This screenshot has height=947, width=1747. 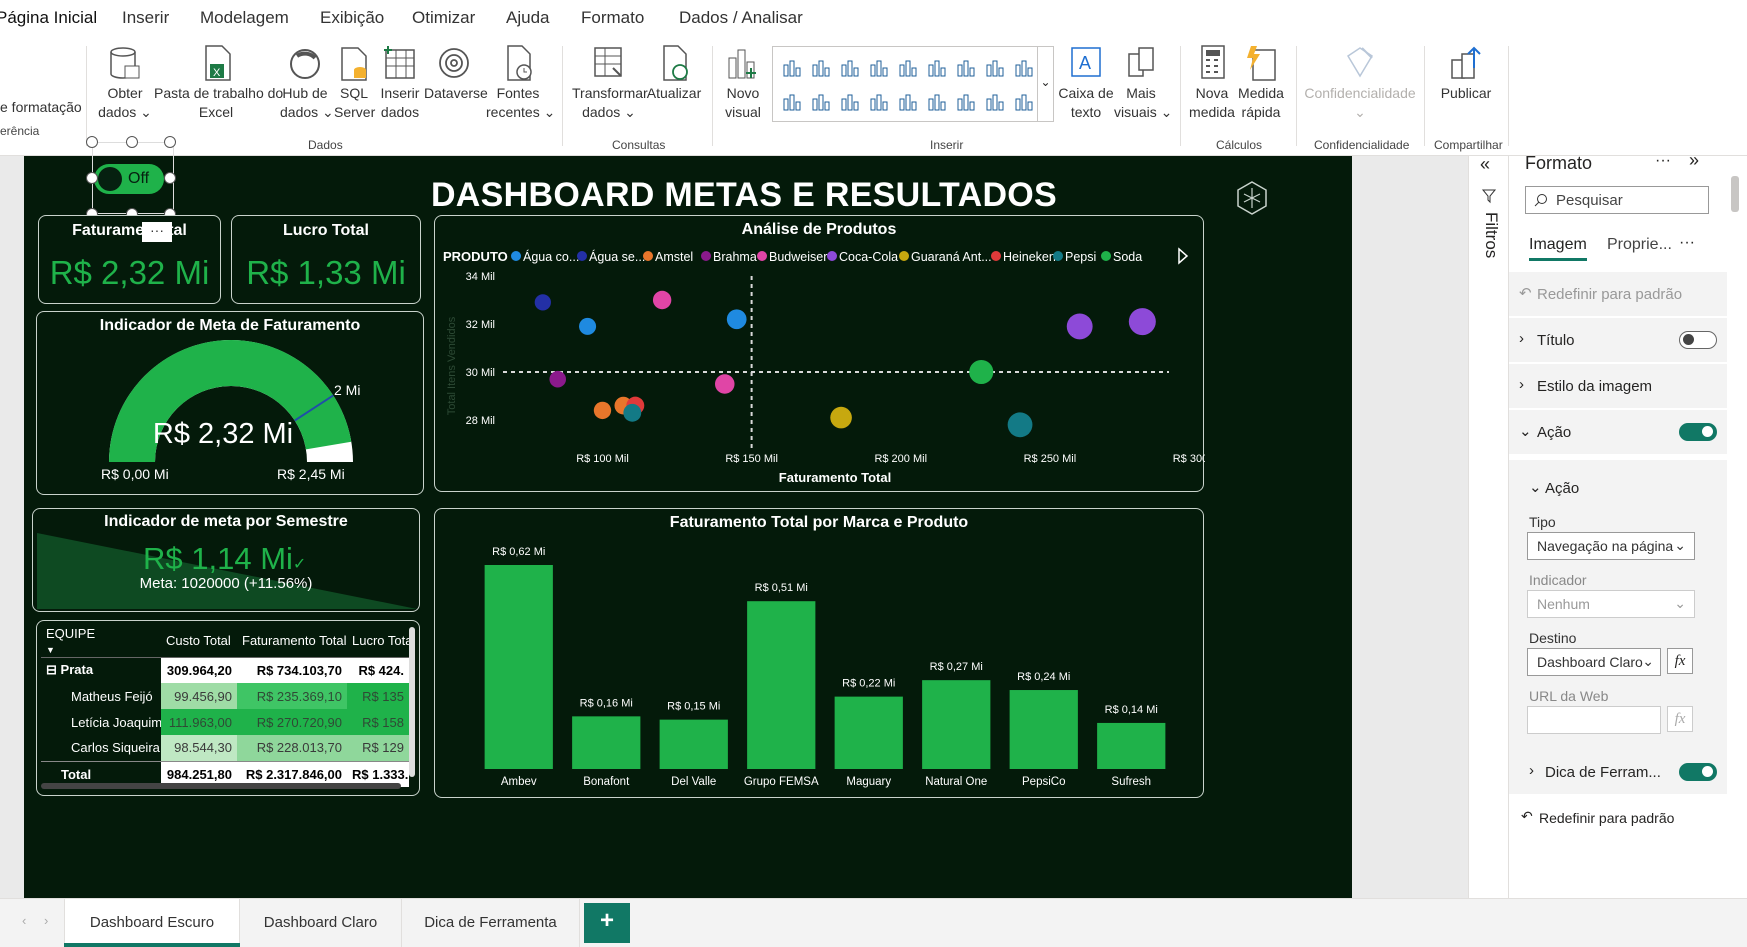 I want to click on collapse-icon: «, so click(x=1485, y=164).